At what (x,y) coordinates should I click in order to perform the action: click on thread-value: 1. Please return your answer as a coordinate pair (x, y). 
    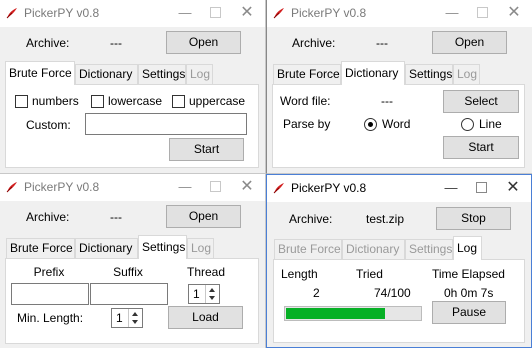
    Looking at the image, I should click on (196, 294).